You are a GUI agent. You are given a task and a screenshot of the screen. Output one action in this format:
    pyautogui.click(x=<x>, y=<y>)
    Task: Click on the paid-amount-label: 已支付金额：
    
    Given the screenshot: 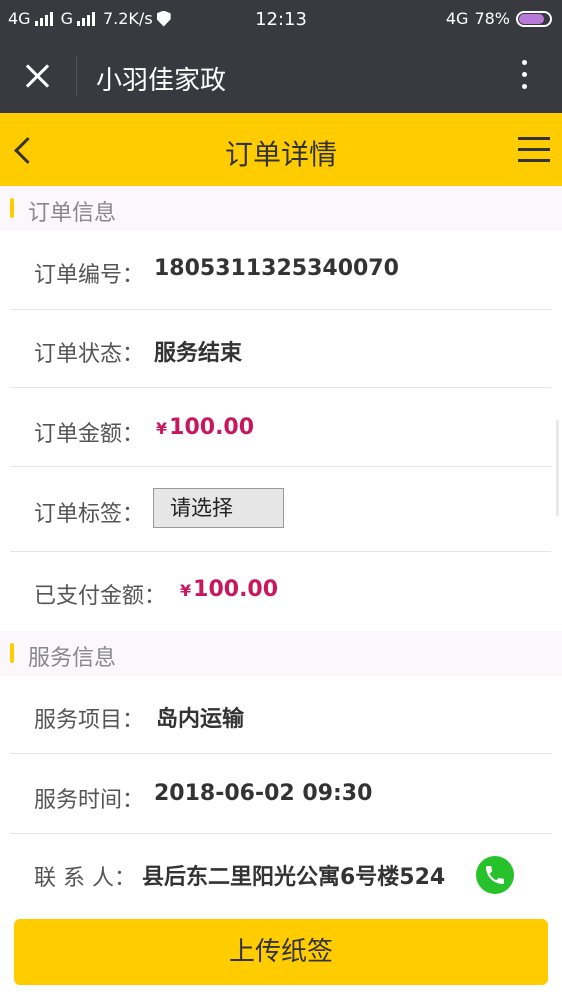 What is the action you would take?
    pyautogui.click(x=100, y=596)
    